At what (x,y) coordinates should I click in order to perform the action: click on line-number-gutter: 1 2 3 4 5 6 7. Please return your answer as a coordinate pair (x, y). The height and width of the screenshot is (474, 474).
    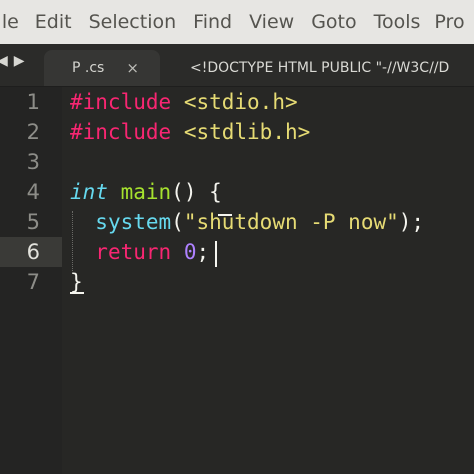
    Looking at the image, I should click on (31, 280).